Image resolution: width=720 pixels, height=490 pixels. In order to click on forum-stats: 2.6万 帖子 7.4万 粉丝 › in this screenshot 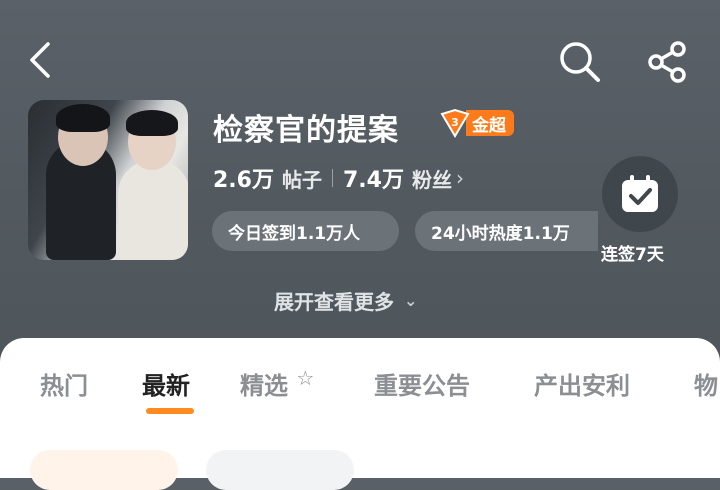, I will do `click(338, 178)`.